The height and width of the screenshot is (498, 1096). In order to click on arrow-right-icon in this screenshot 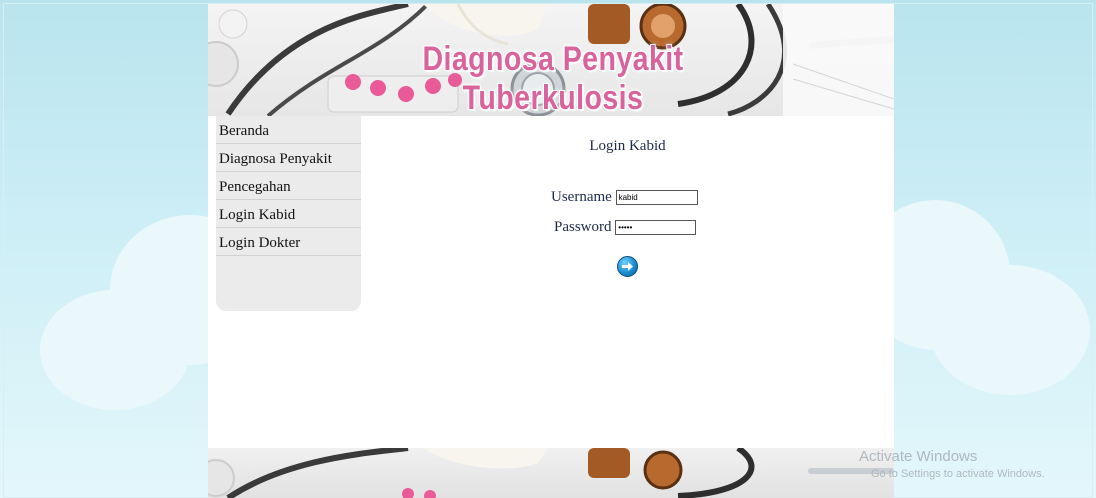, I will do `click(627, 266)`.